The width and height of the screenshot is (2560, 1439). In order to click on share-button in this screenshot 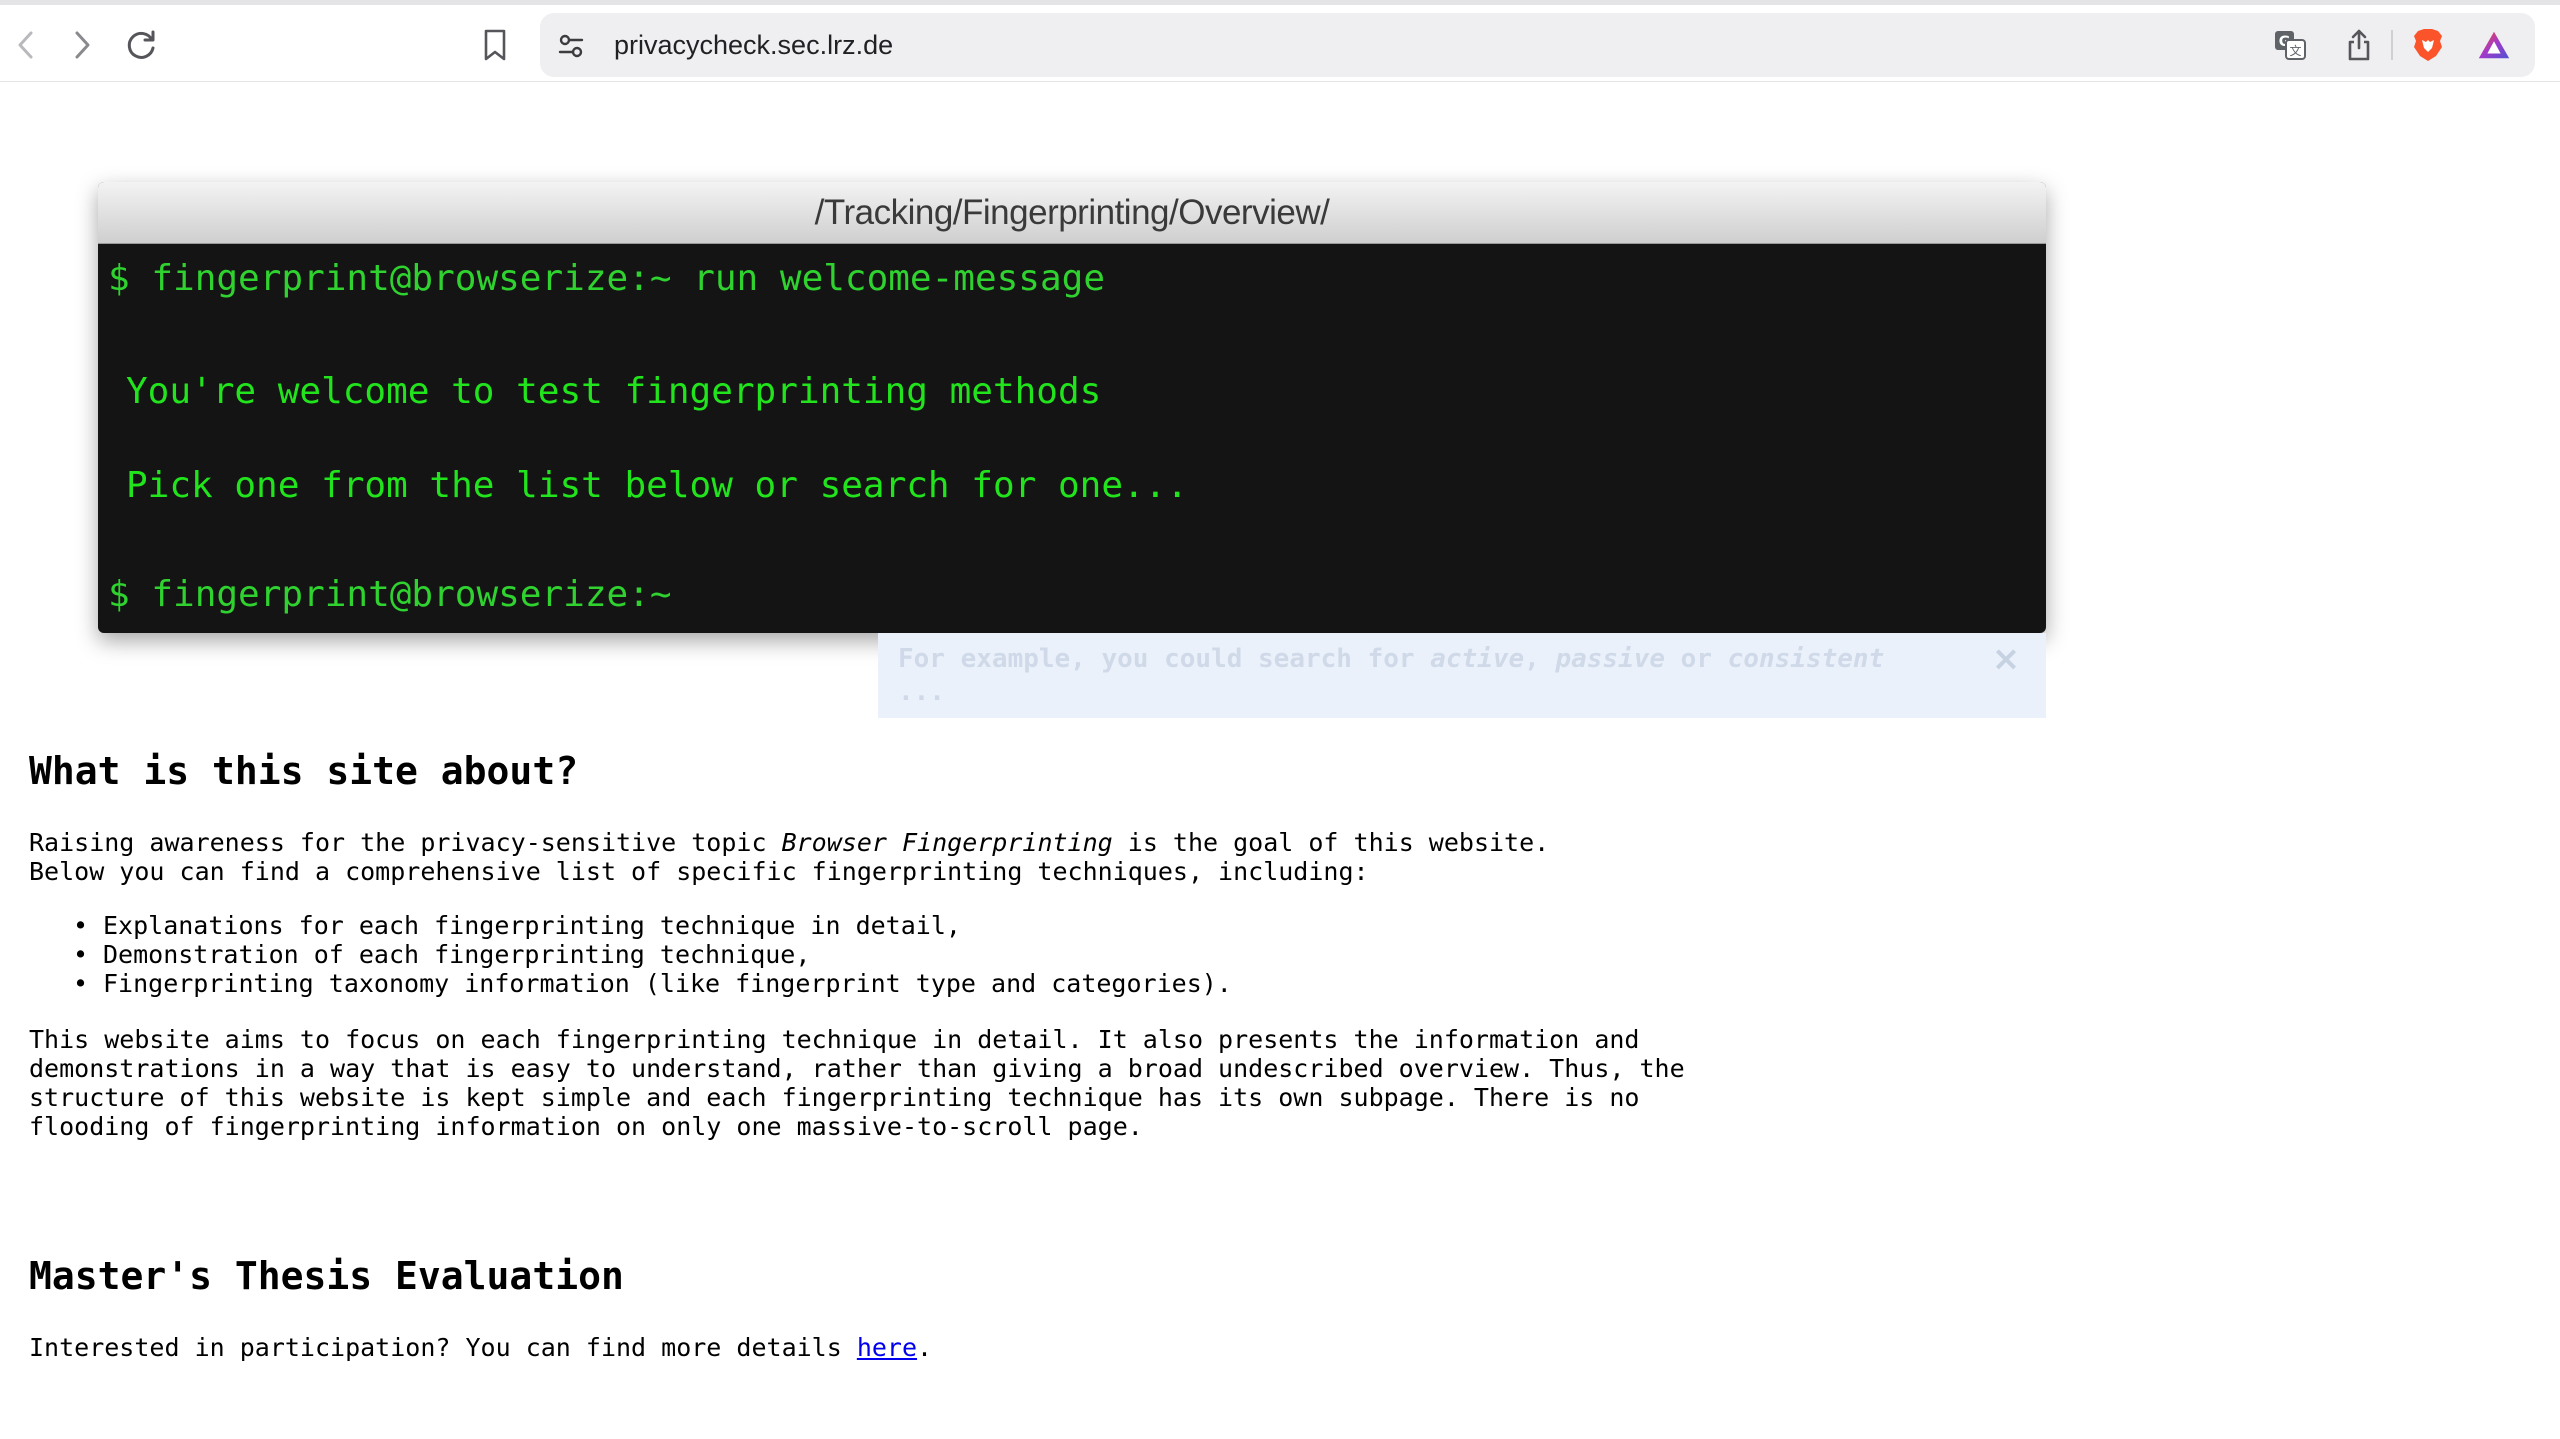, I will do `click(2359, 45)`.